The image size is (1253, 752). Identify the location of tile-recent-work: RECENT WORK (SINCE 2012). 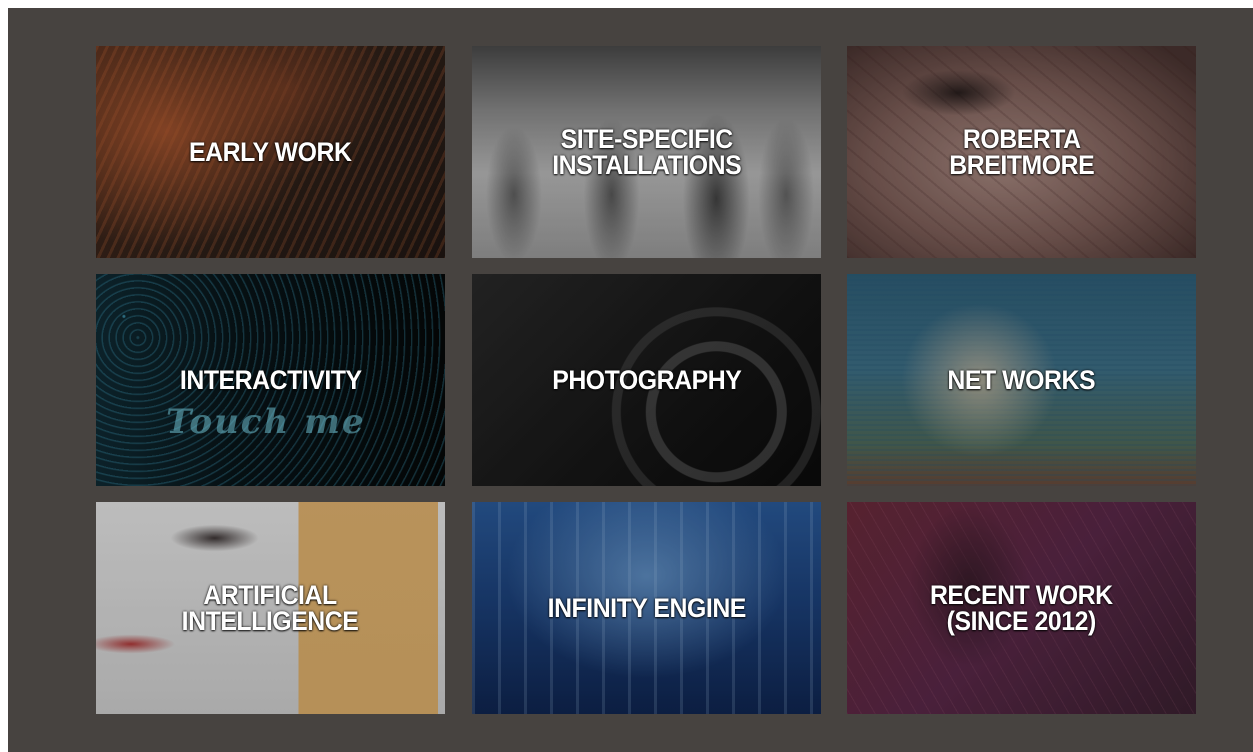
(1021, 608).